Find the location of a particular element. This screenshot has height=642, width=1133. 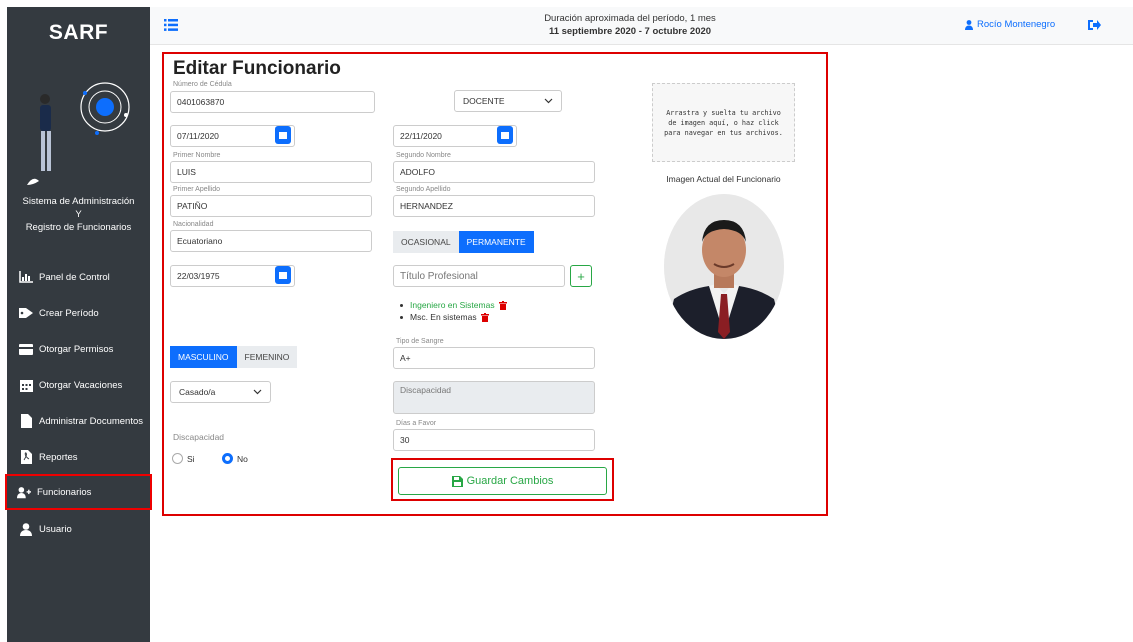

chart-icon is located at coordinates (26, 277).